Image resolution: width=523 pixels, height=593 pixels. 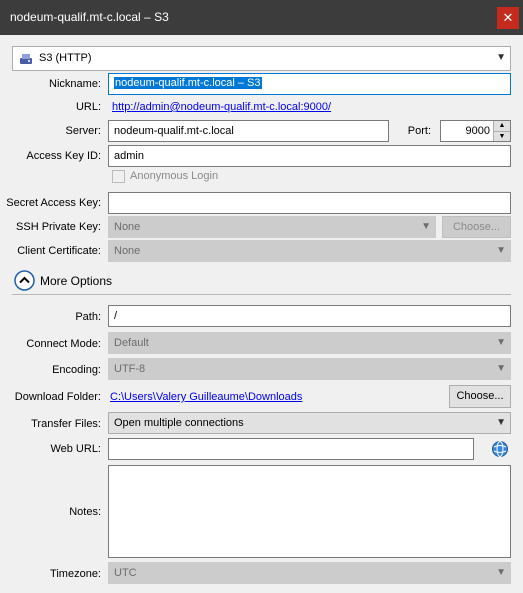 What do you see at coordinates (89, 17) in the screenshot?
I see `window-title: nodeum-qualif.mt-c.local – S3` at bounding box center [89, 17].